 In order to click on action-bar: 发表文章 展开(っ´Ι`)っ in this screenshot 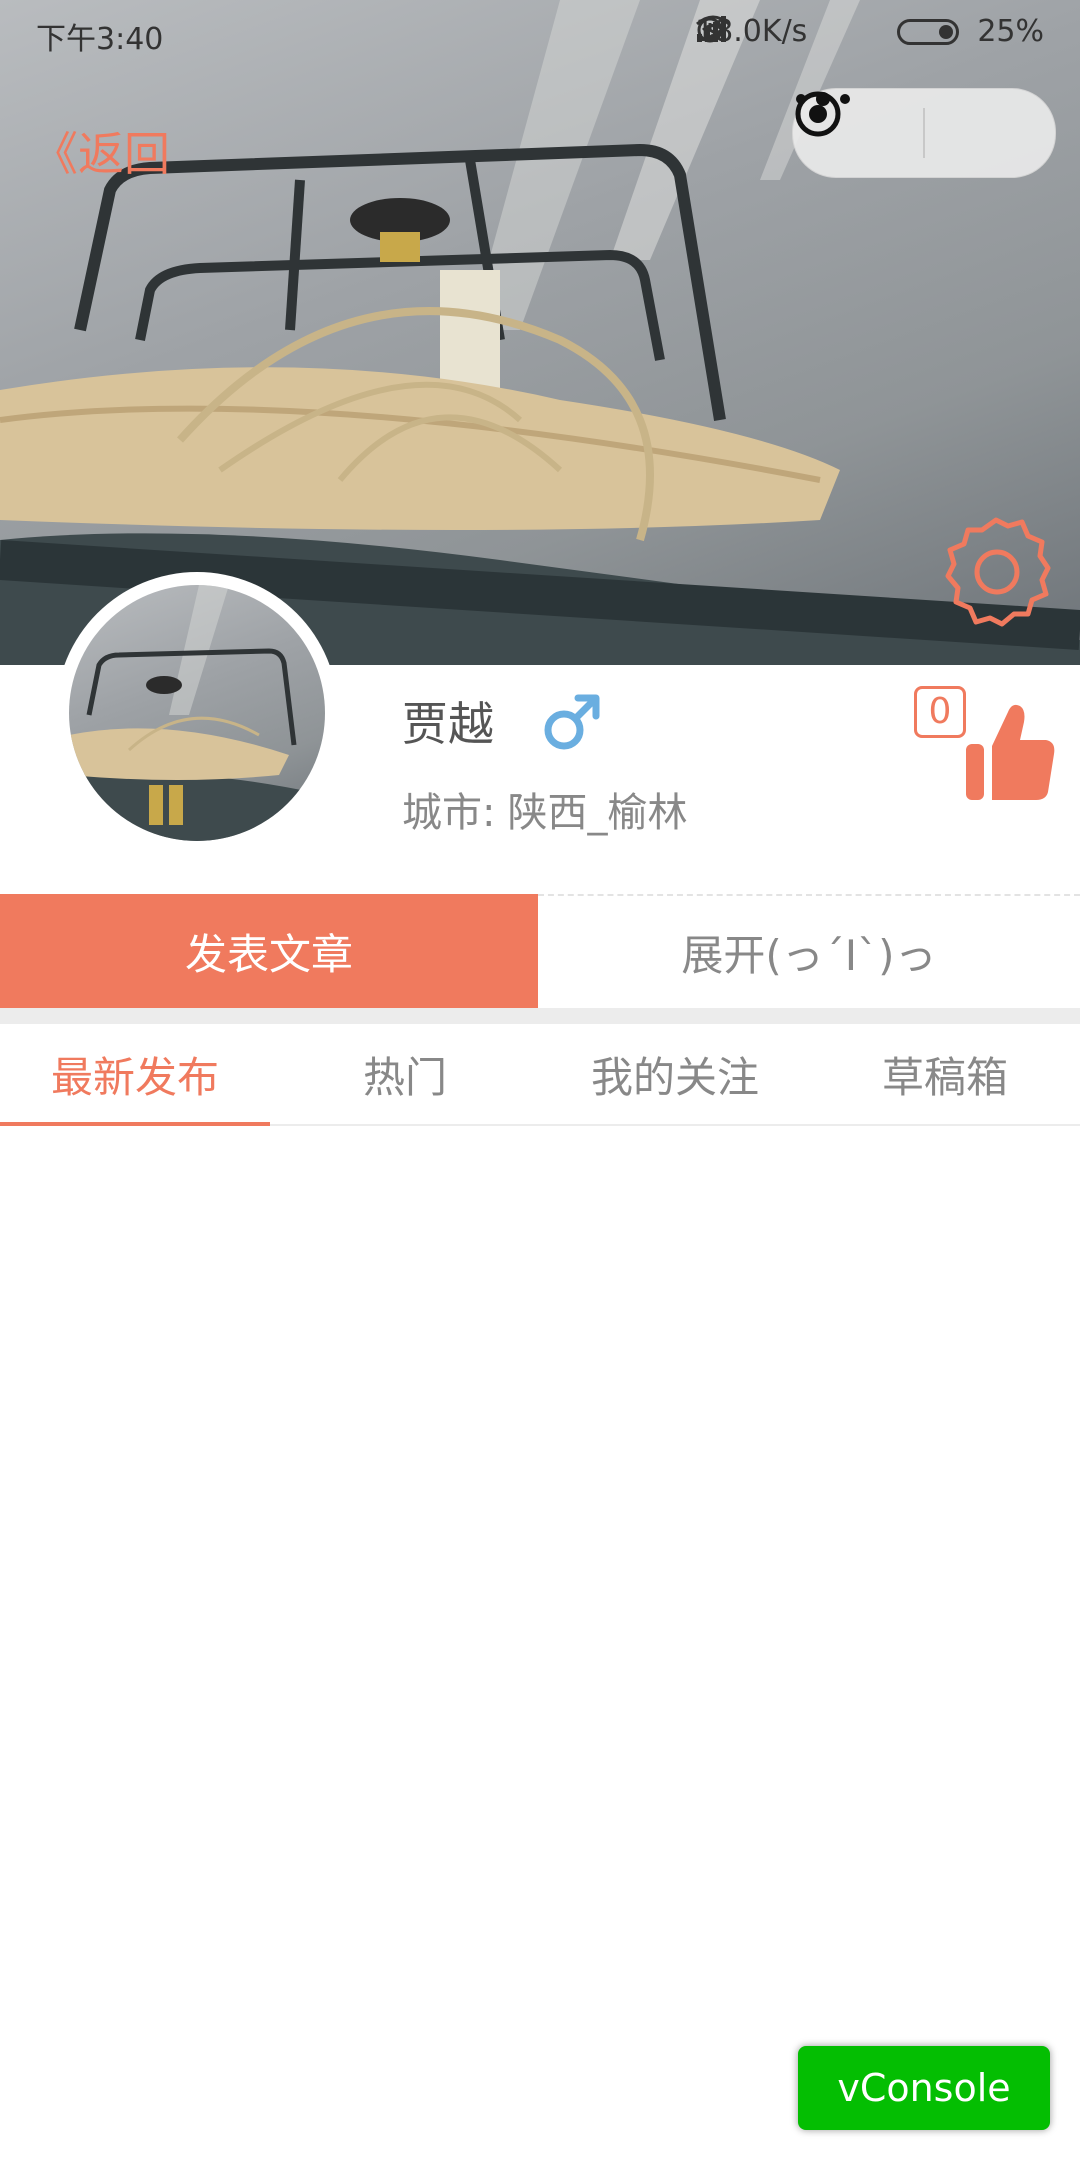, I will do `click(540, 951)`.